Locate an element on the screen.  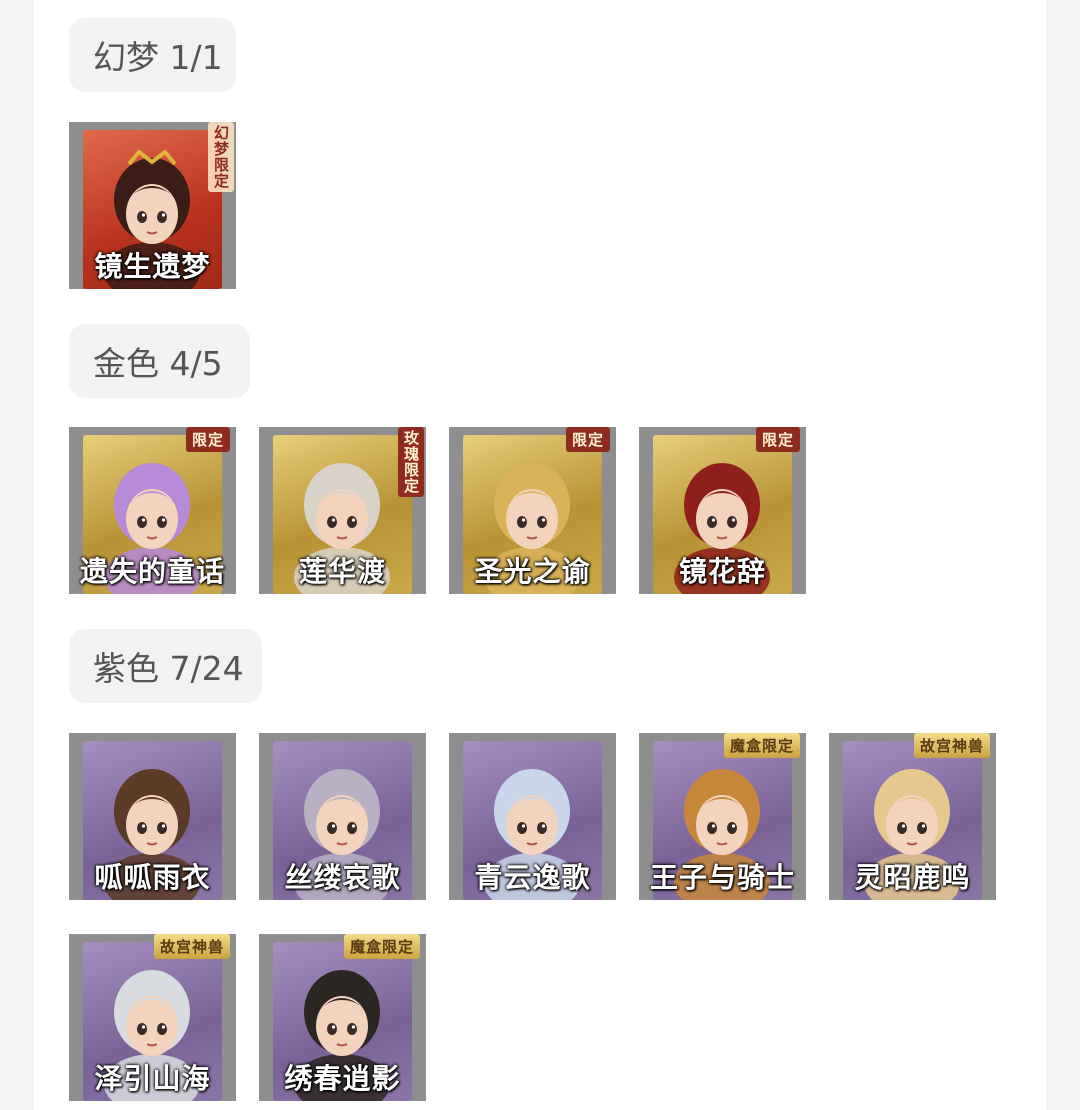
skin-card: 限定圣光之谕 is located at coordinates (532, 510).